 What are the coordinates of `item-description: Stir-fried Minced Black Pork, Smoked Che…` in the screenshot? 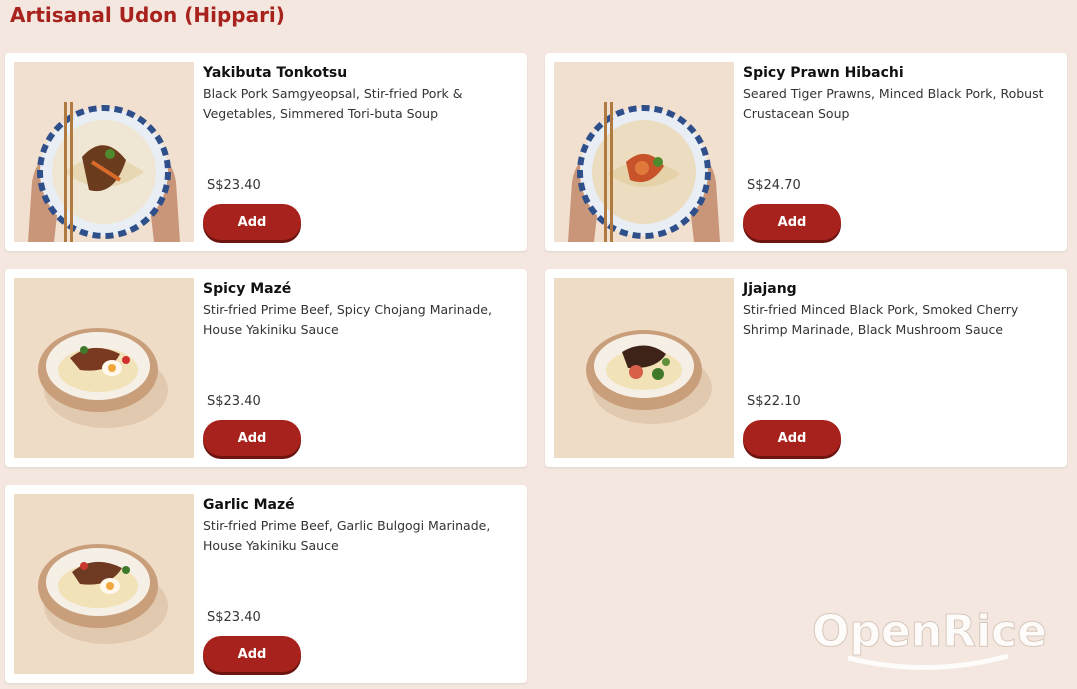 It's located at (881, 319).